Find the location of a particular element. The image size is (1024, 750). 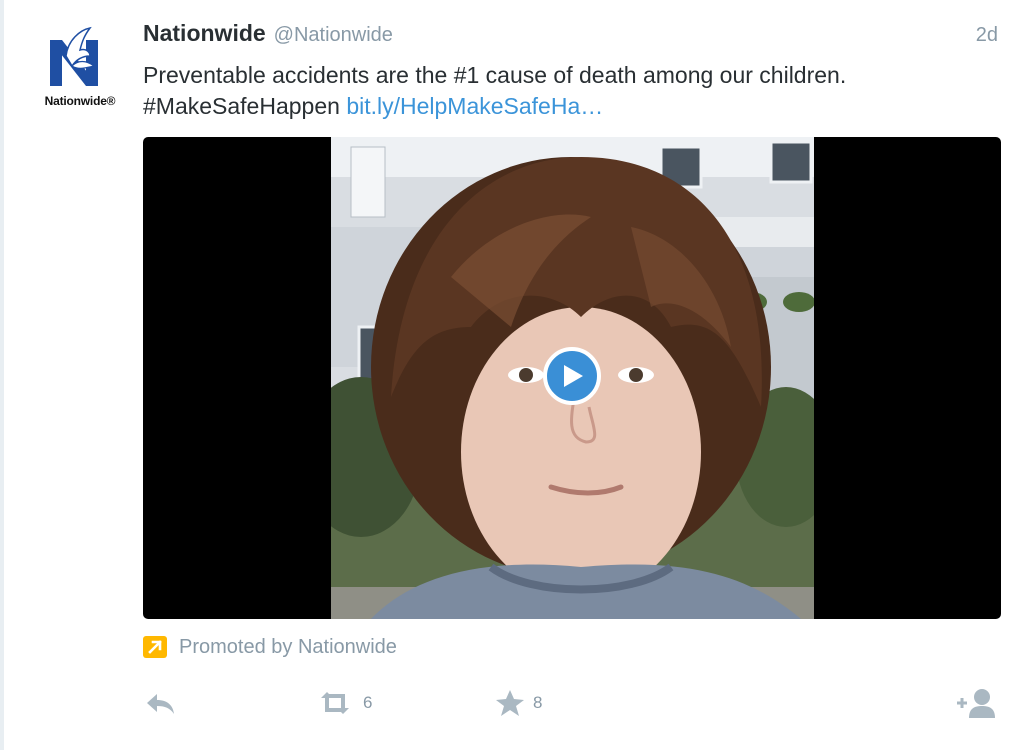

timestamp: 2d is located at coordinates (987, 35).